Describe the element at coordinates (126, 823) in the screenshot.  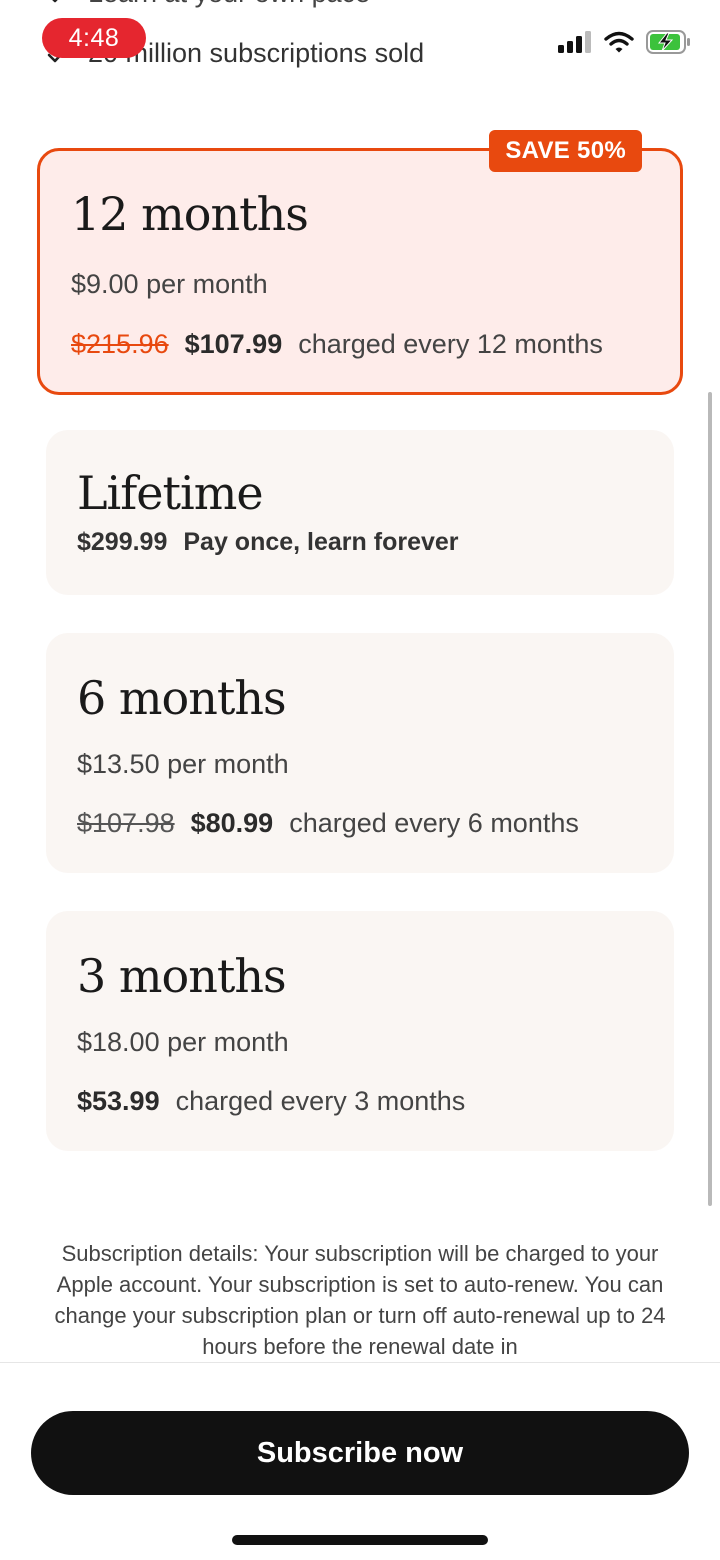
I see `original-price: $107.98` at that location.